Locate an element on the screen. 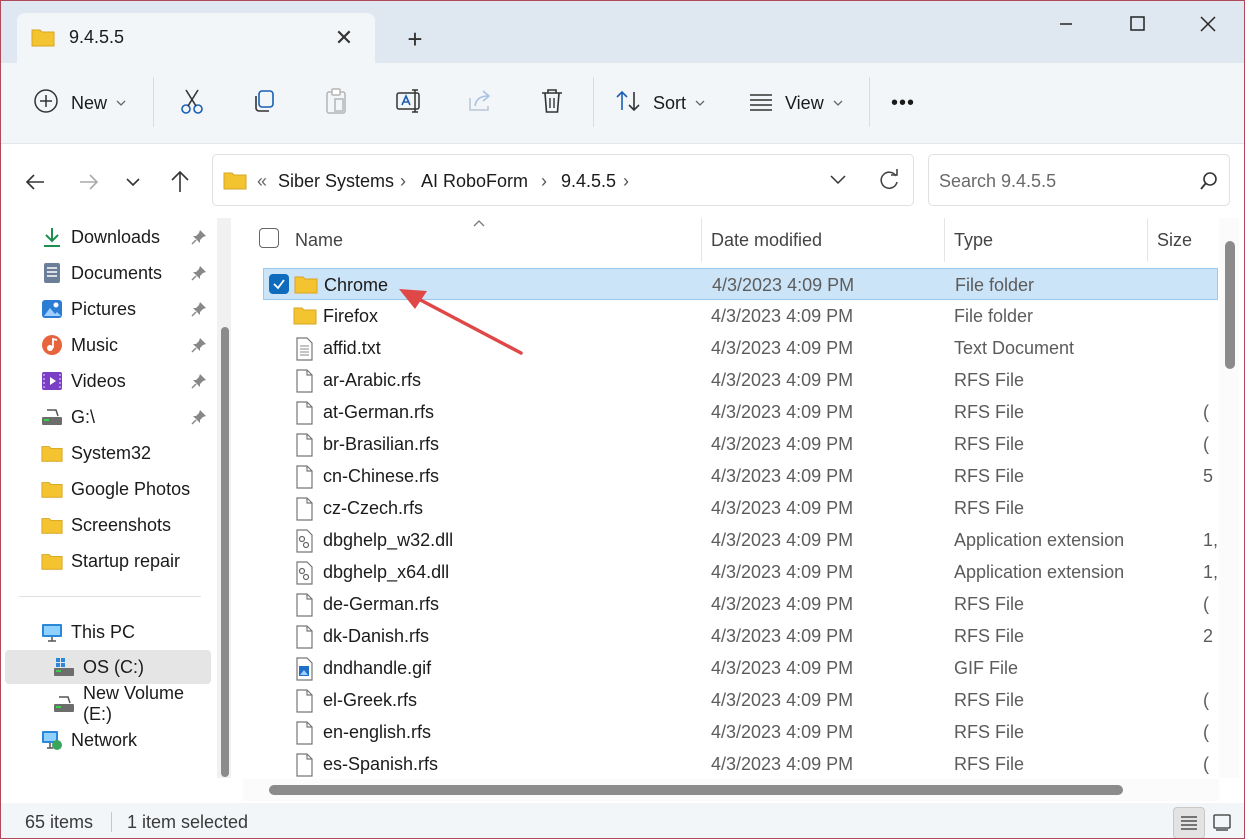 Image resolution: width=1245 pixels, height=839 pixels. refresh-icon is located at coordinates (889, 182).